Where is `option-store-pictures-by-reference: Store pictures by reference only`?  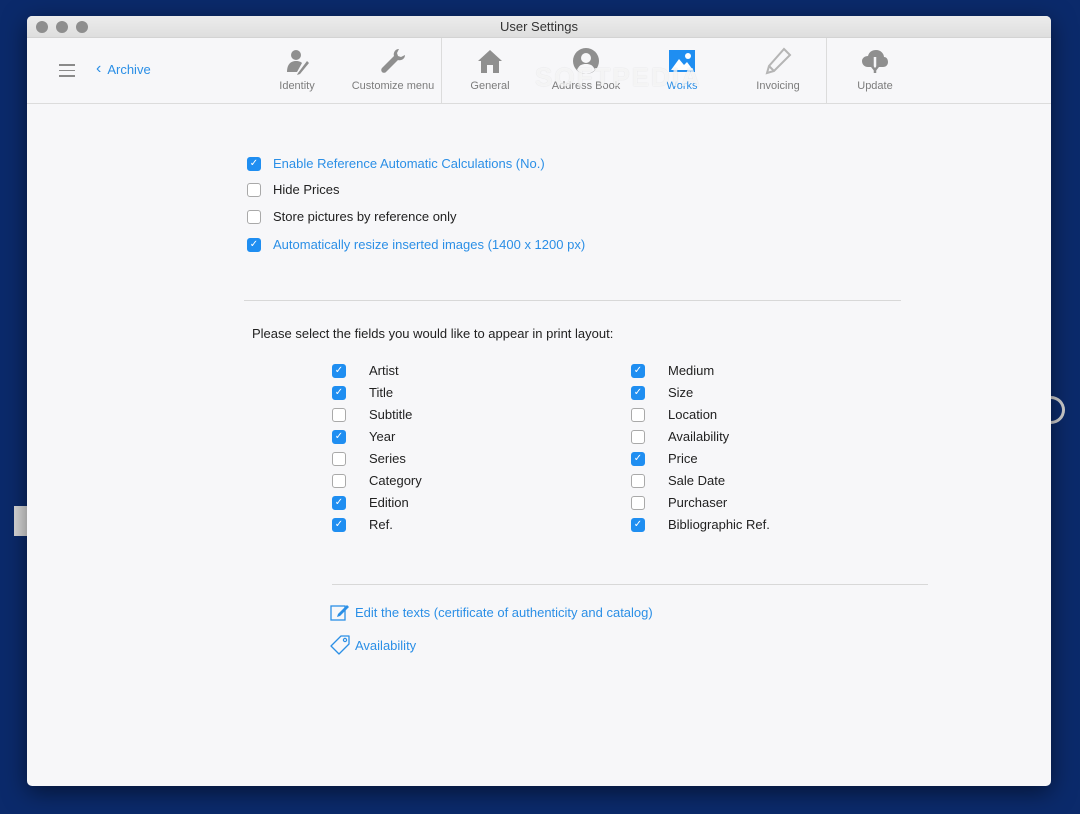
option-store-pictures-by-reference: Store pictures by reference only is located at coordinates (352, 216).